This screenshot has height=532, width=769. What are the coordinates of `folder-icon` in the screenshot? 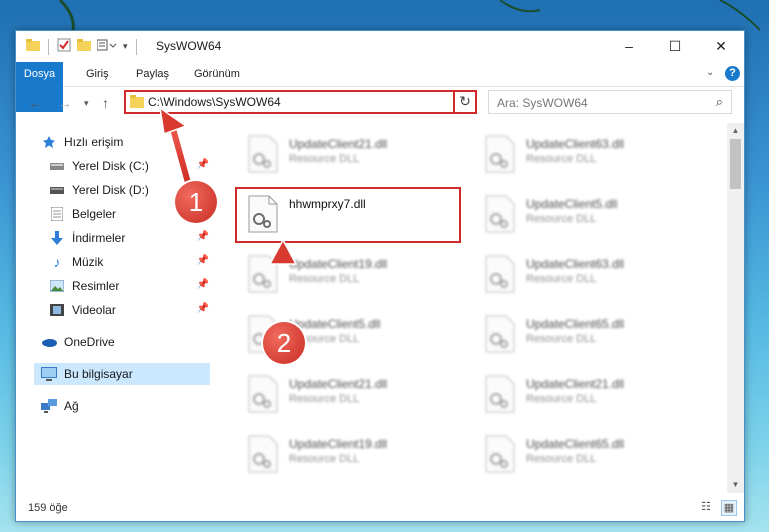 It's located at (137, 103).